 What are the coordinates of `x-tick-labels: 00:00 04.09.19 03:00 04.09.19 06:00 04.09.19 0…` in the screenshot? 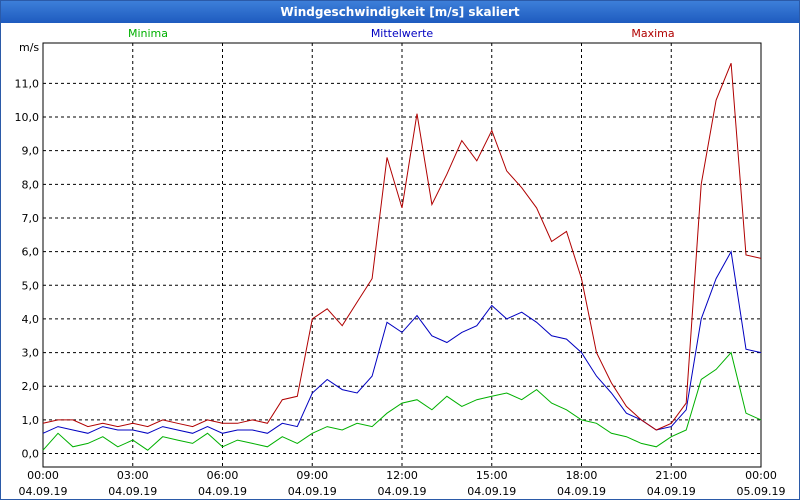 It's located at (402, 483).